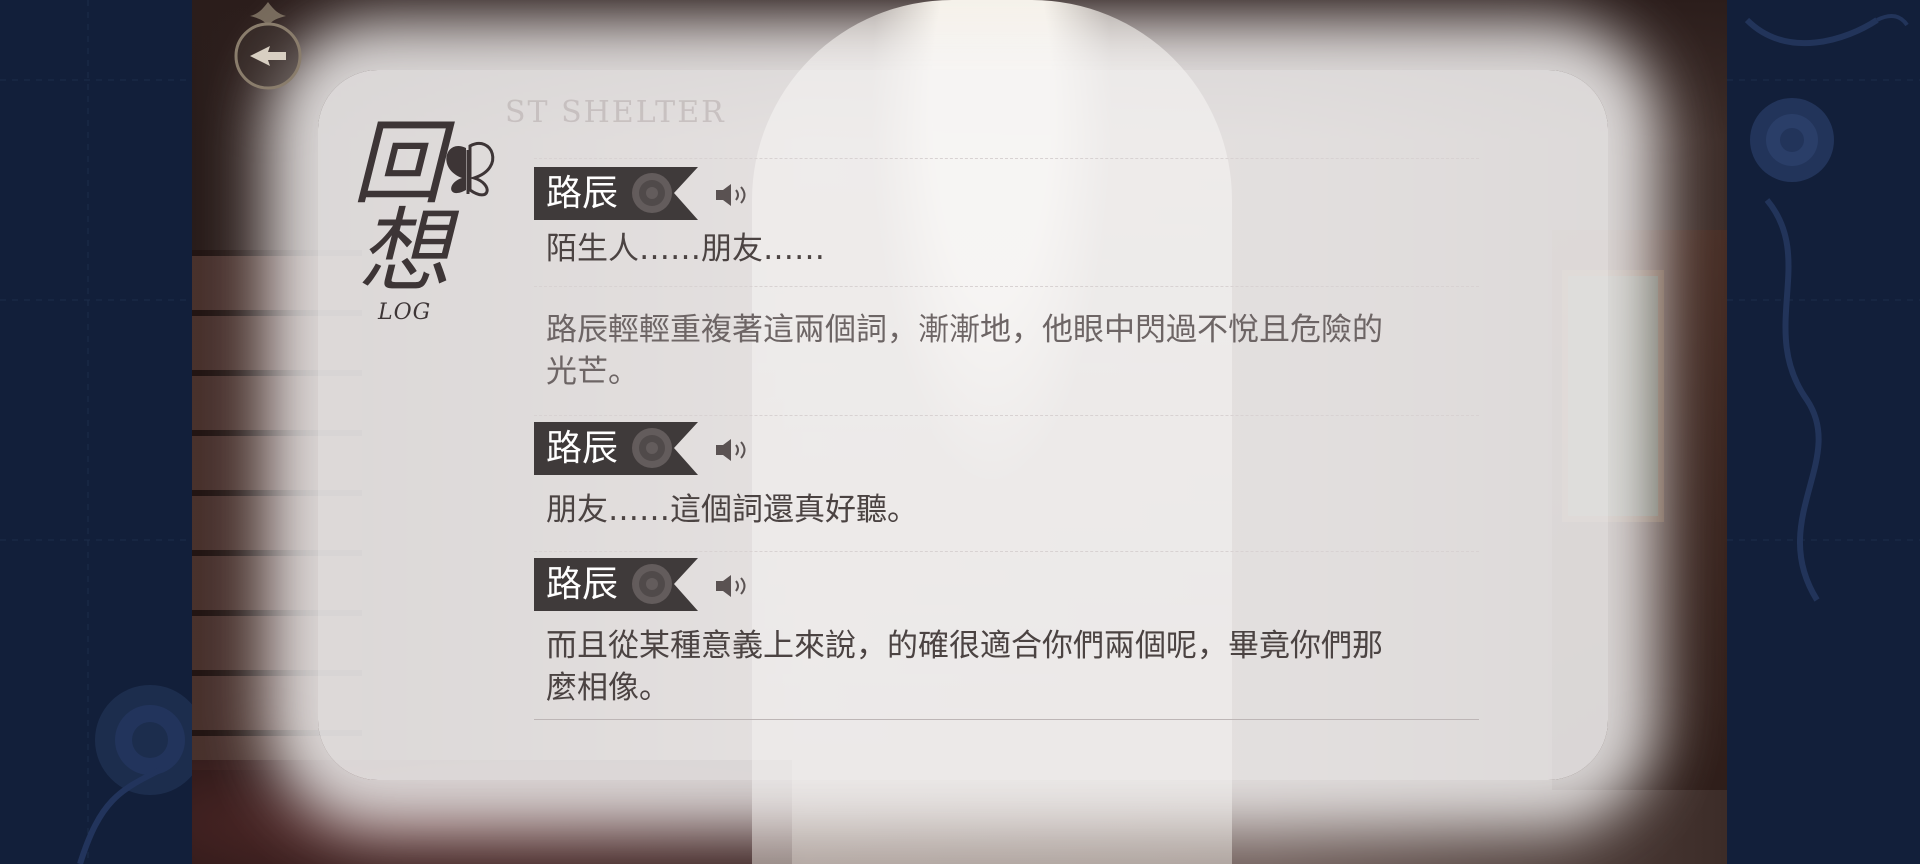 The image size is (1920, 864). What do you see at coordinates (405, 312) in the screenshot?
I see `log-title-subtitle: LOG` at bounding box center [405, 312].